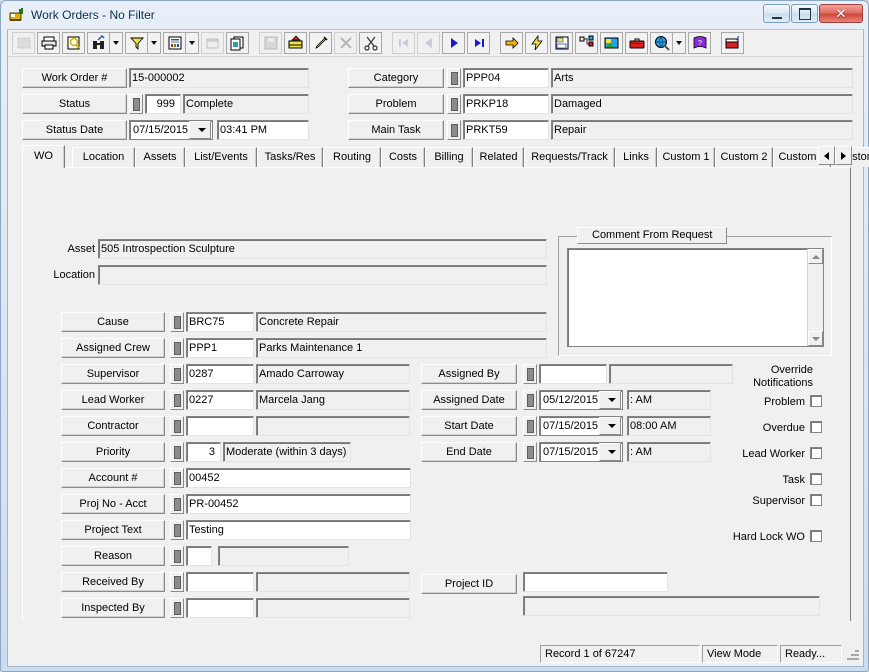 This screenshot has width=869, height=672. Describe the element at coordinates (246, 104) in the screenshot. I see `status-text: Complete` at that location.